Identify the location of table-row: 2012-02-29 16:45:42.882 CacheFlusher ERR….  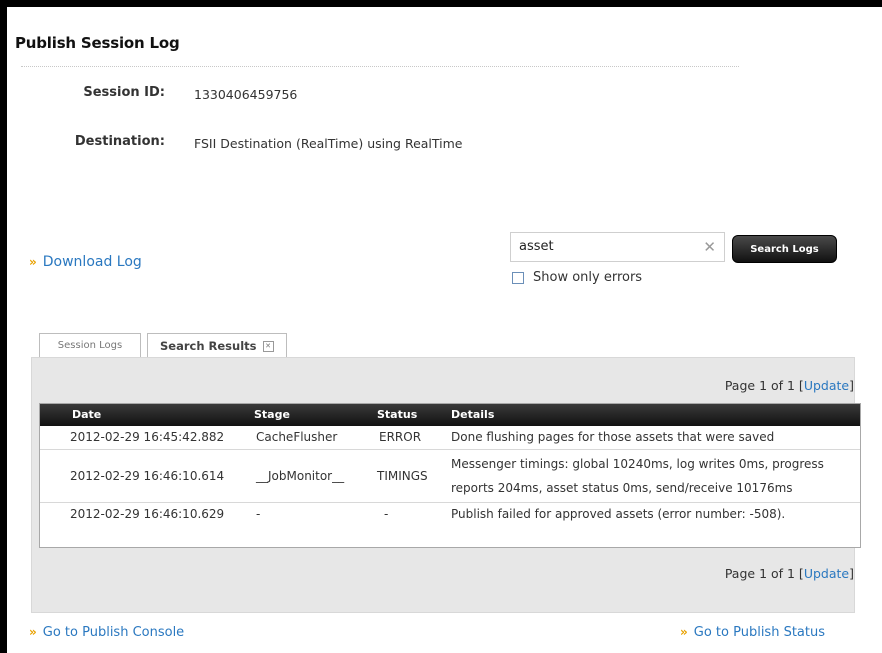
(450, 437).